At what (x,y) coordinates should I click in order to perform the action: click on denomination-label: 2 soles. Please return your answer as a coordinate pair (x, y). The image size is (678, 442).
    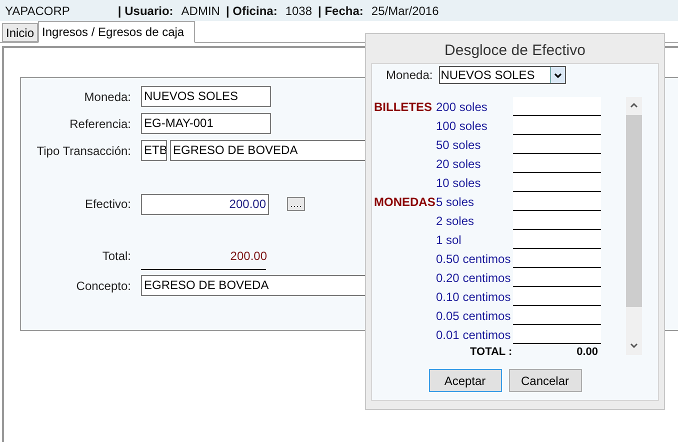
    Looking at the image, I should click on (456, 221).